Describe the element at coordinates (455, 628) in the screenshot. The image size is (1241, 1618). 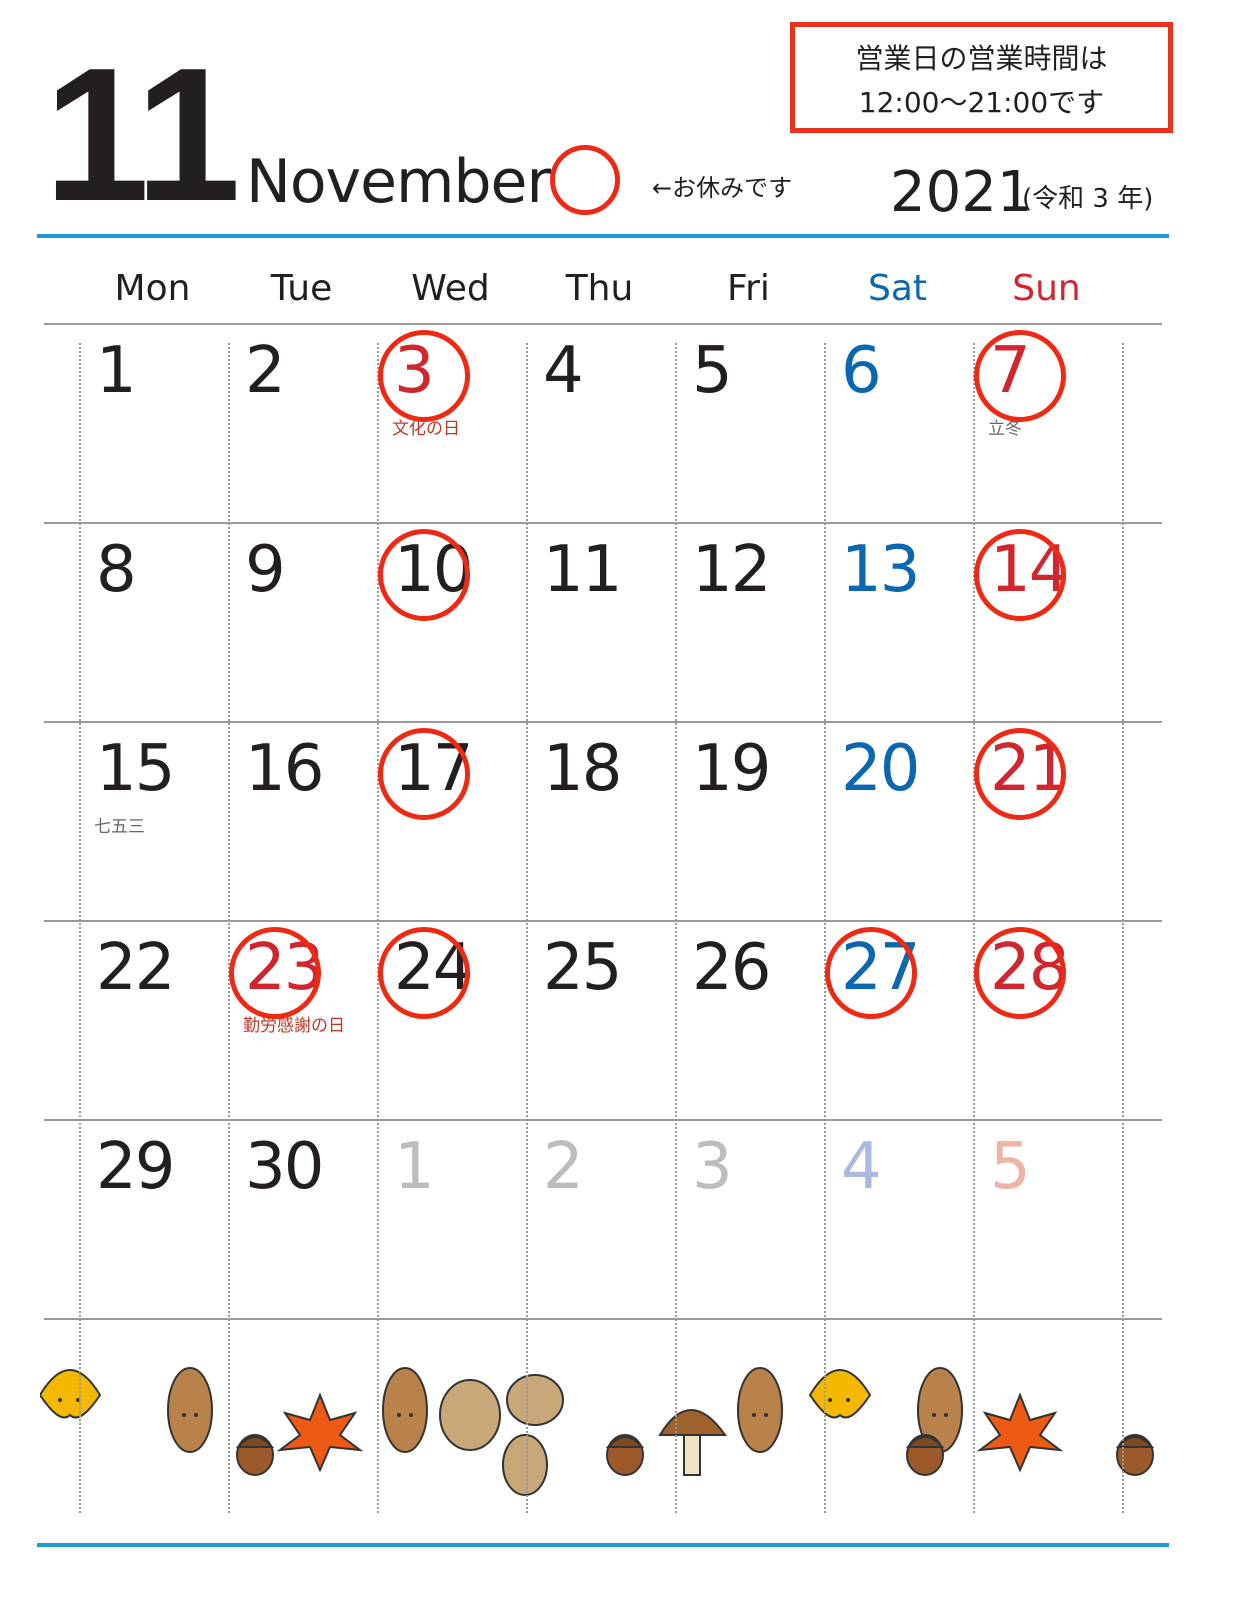
I see `day-cell: 10` at that location.